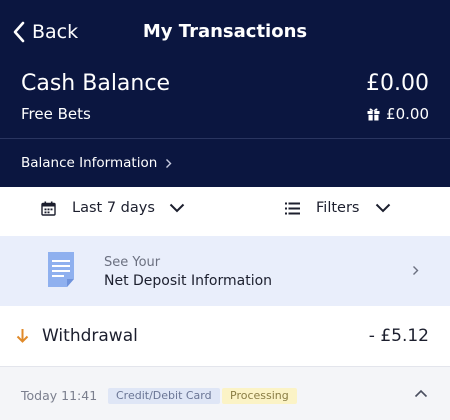 Image resolution: width=450 pixels, height=420 pixels. I want to click on balance-information-label: Balance Information, so click(89, 163).